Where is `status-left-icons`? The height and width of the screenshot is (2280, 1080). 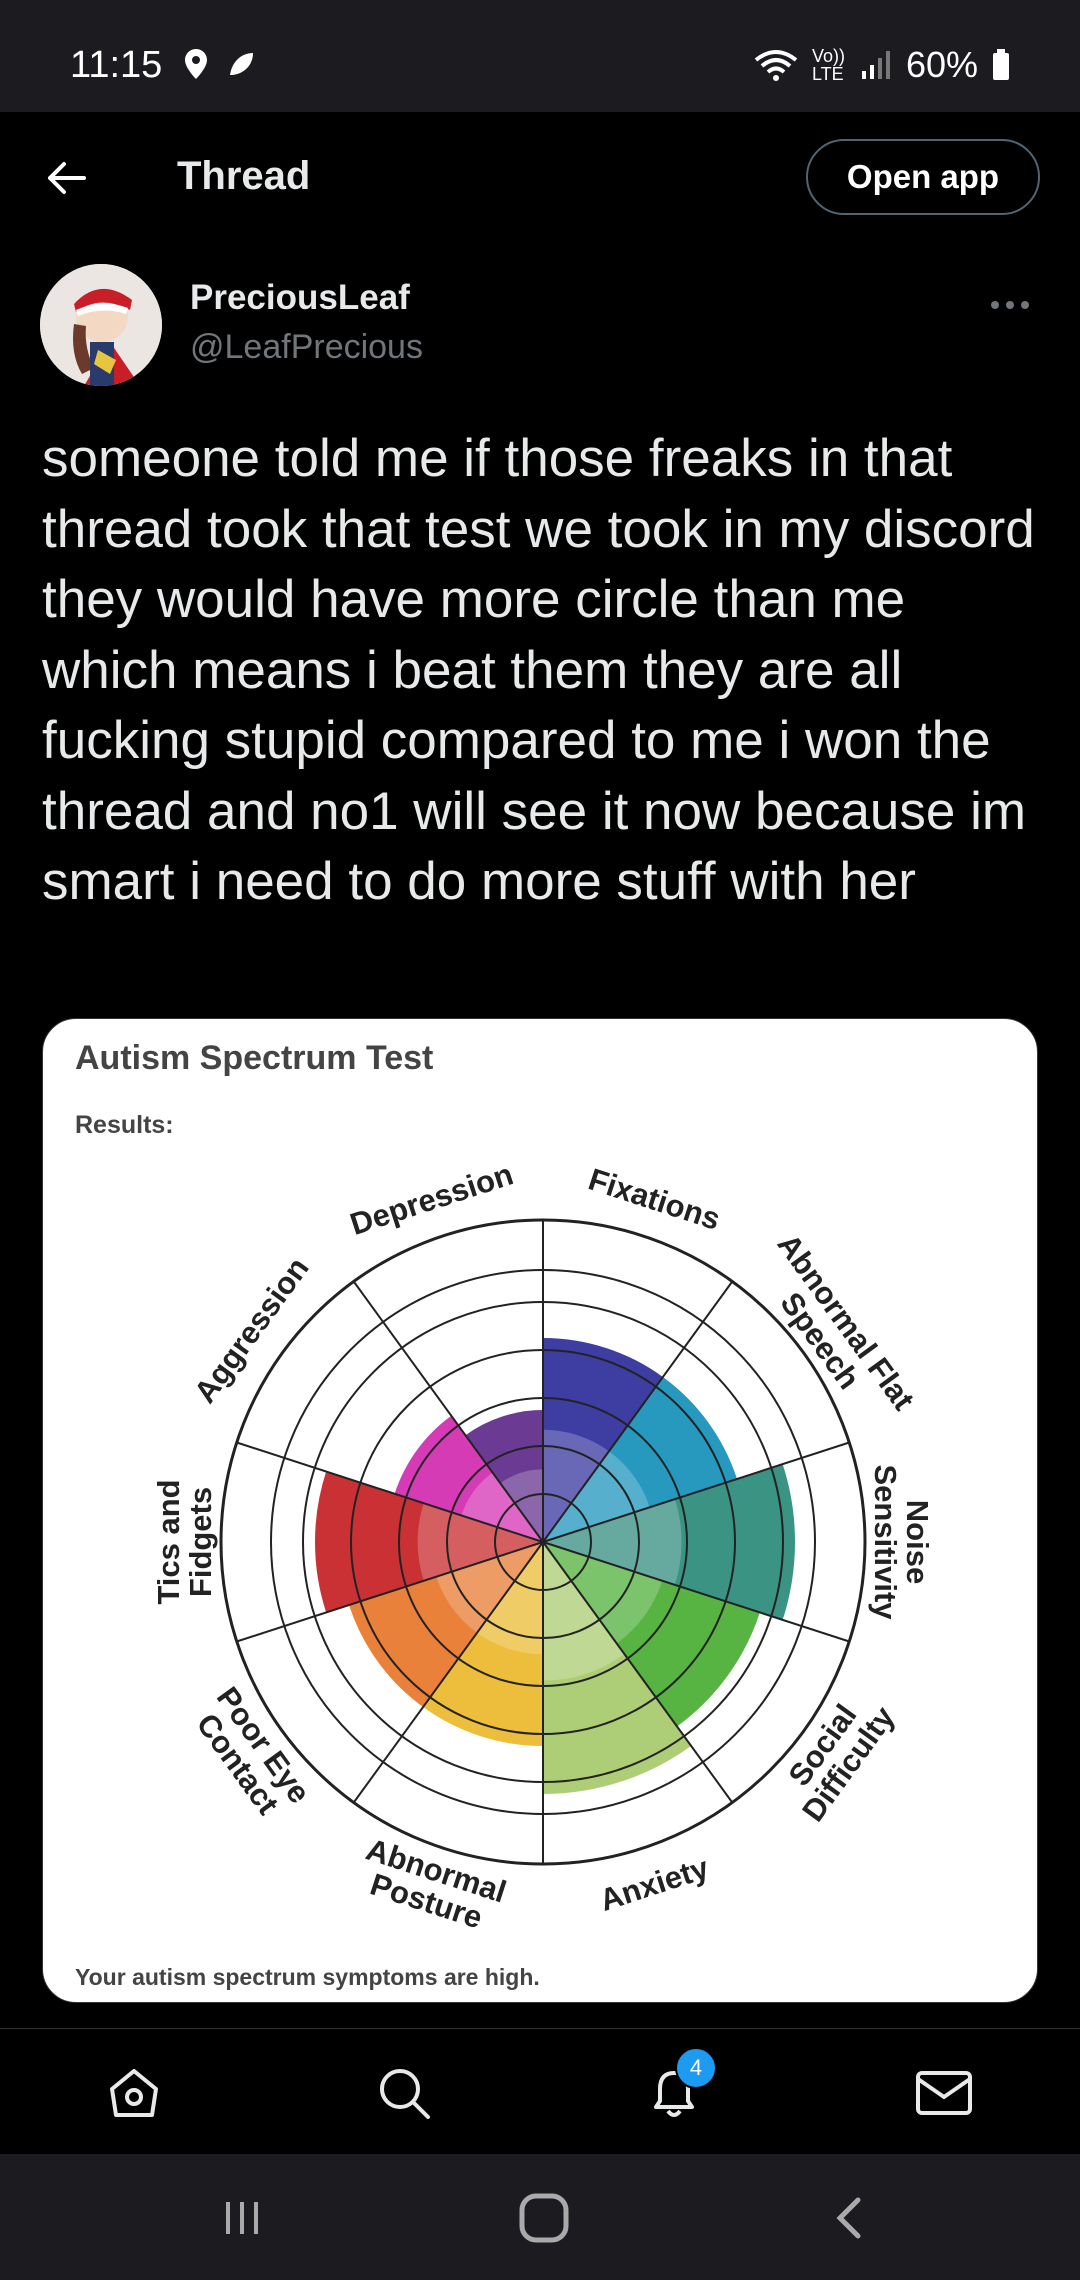 status-left-icons is located at coordinates (220, 64).